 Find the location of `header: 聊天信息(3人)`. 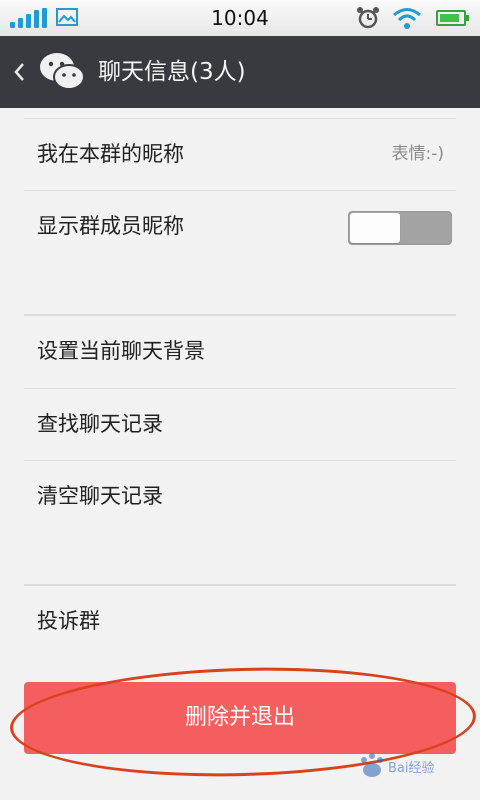

header: 聊天信息(3人) is located at coordinates (240, 72).